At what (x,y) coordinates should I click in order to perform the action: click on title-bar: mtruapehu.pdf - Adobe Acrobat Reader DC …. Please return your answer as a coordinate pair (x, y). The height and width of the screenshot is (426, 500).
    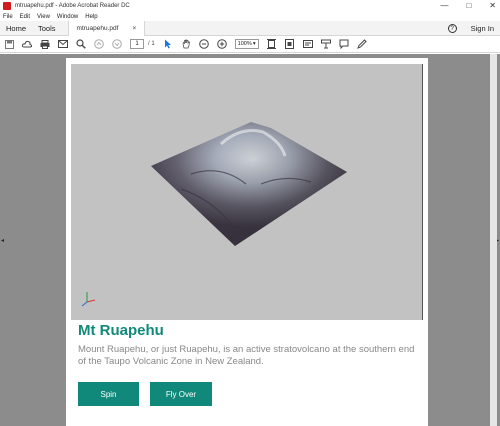
    Looking at the image, I should click on (250, 6).